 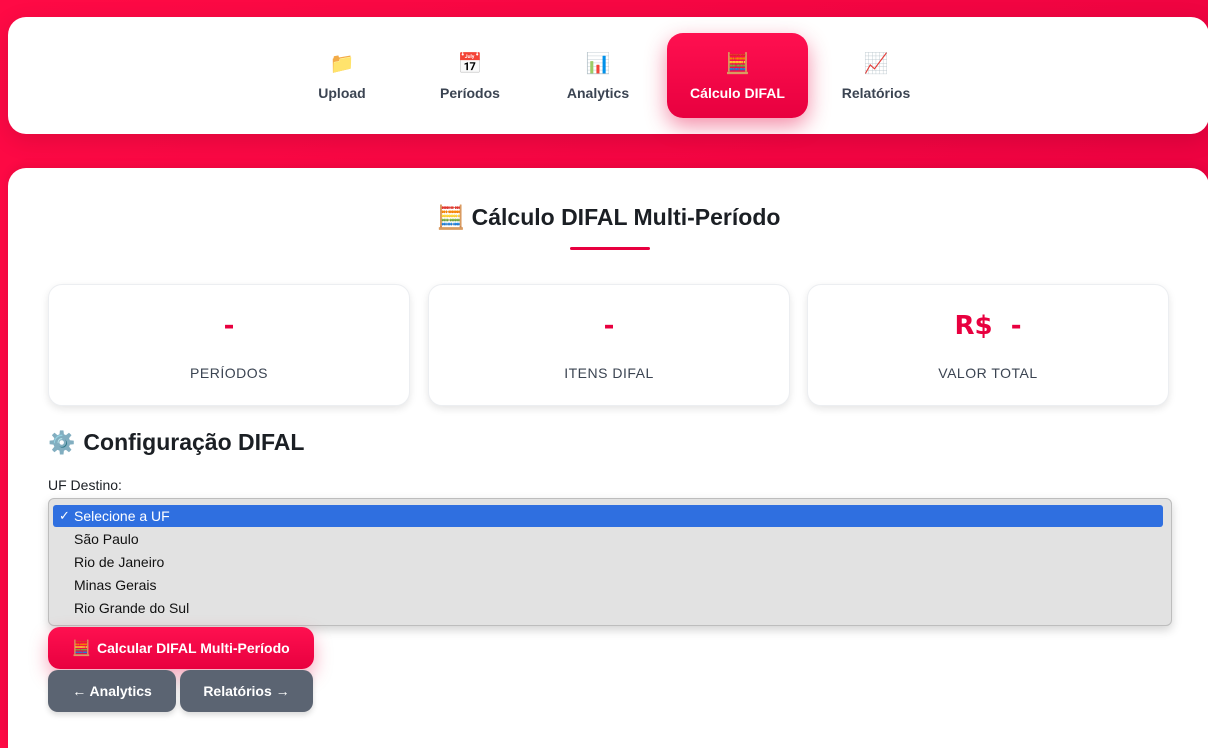 What do you see at coordinates (64, 515) in the screenshot?
I see `check-icon: ✓` at bounding box center [64, 515].